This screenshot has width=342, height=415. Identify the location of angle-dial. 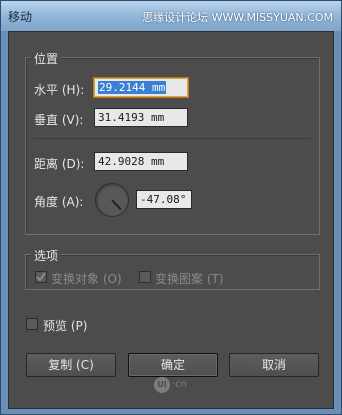
(112, 200).